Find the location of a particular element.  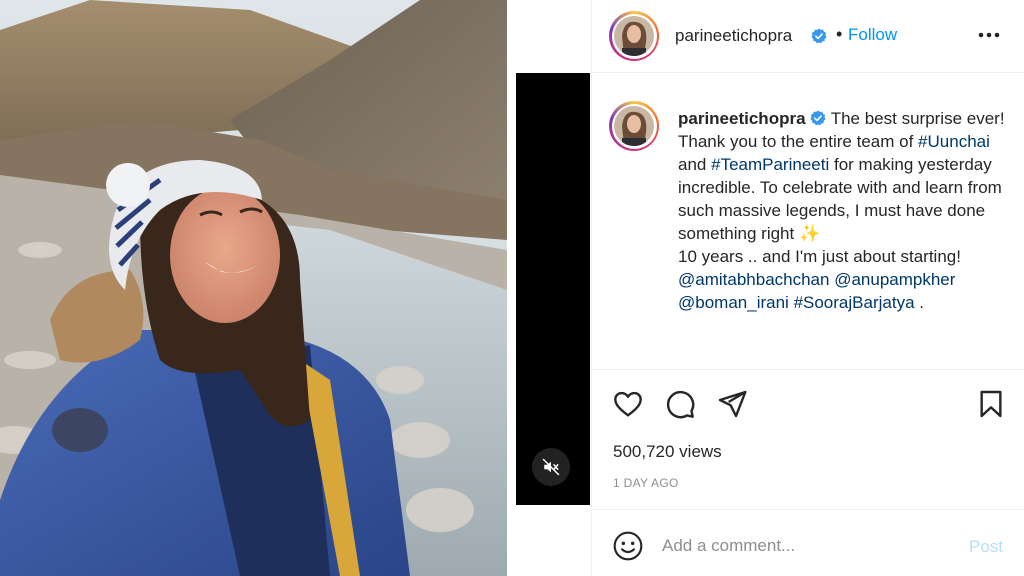

comment-icon is located at coordinates (680, 404).